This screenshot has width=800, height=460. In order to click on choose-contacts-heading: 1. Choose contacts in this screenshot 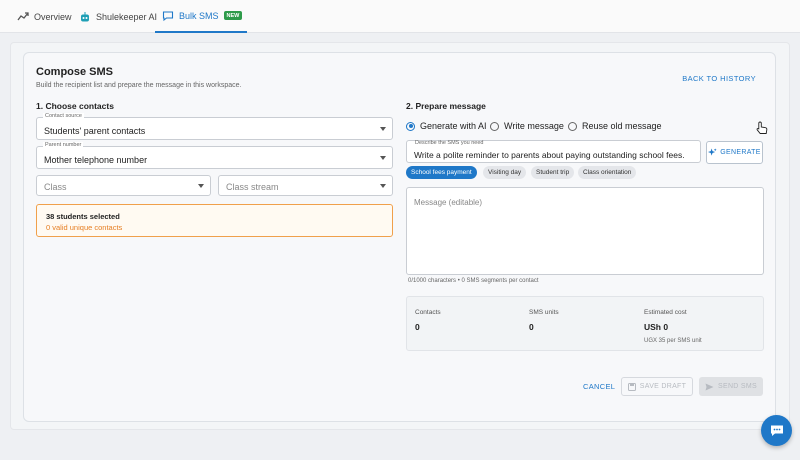, I will do `click(75, 106)`.